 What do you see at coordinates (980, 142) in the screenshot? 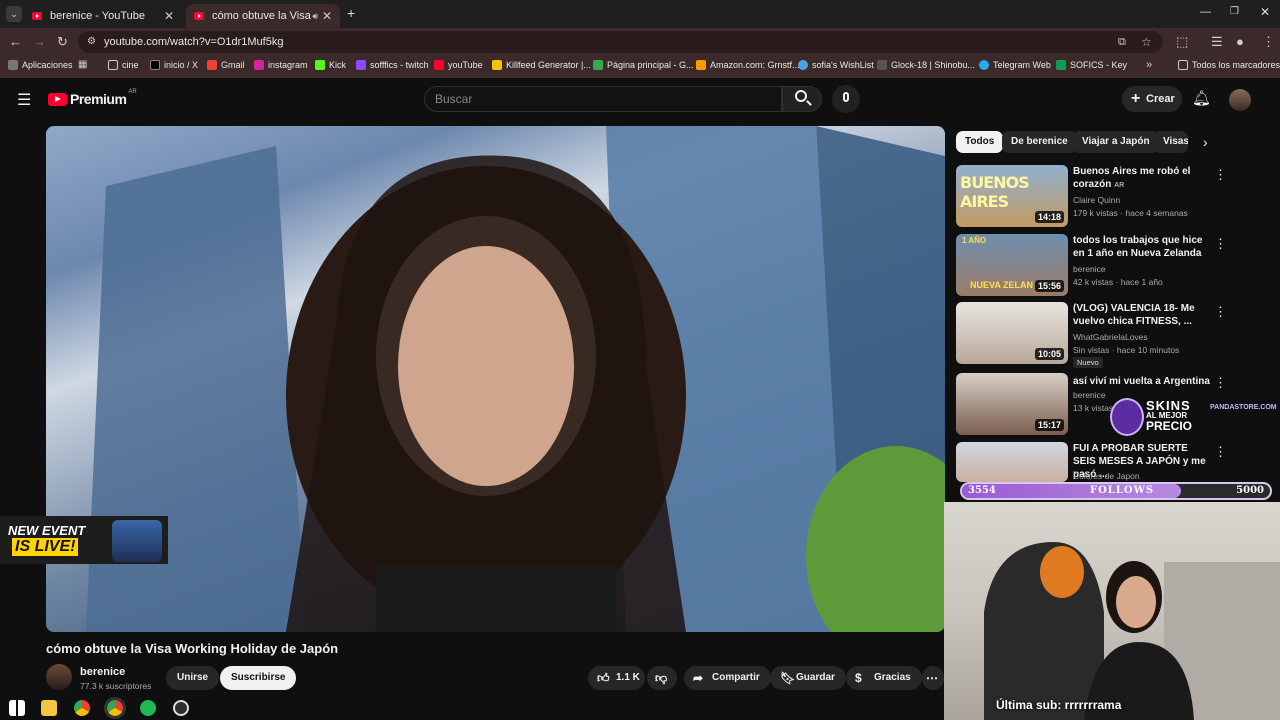
I see `chip-all: Todos` at bounding box center [980, 142].